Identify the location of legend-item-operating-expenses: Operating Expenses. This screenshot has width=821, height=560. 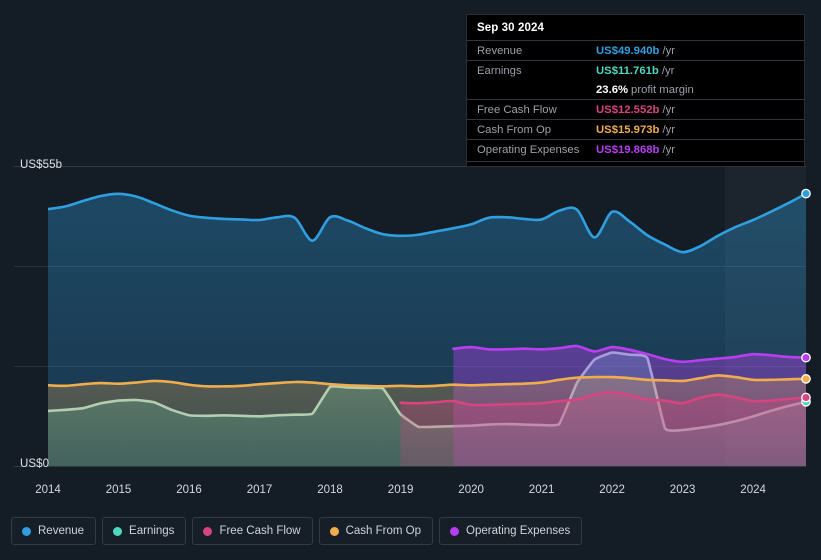
(511, 531).